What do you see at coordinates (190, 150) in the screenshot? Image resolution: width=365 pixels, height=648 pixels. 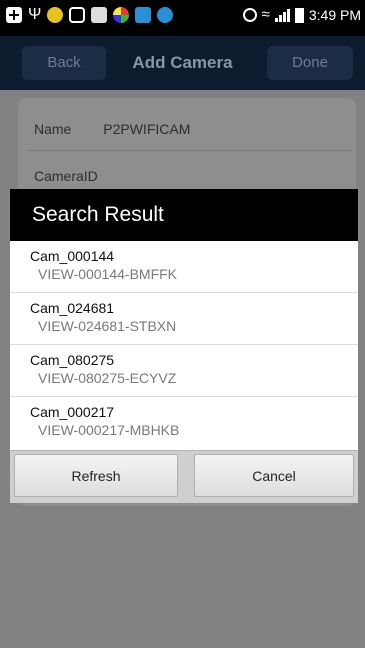 I see `form-divider` at bounding box center [190, 150].